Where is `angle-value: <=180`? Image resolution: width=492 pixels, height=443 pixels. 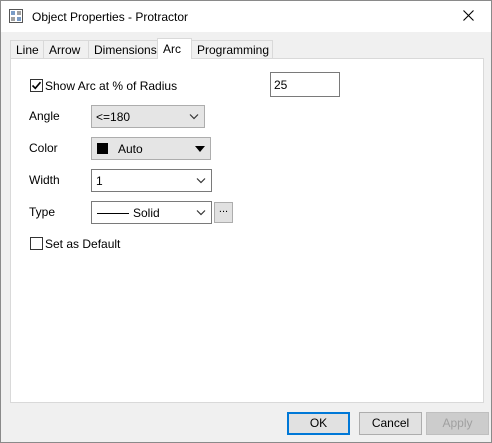
angle-value: <=180 is located at coordinates (113, 117).